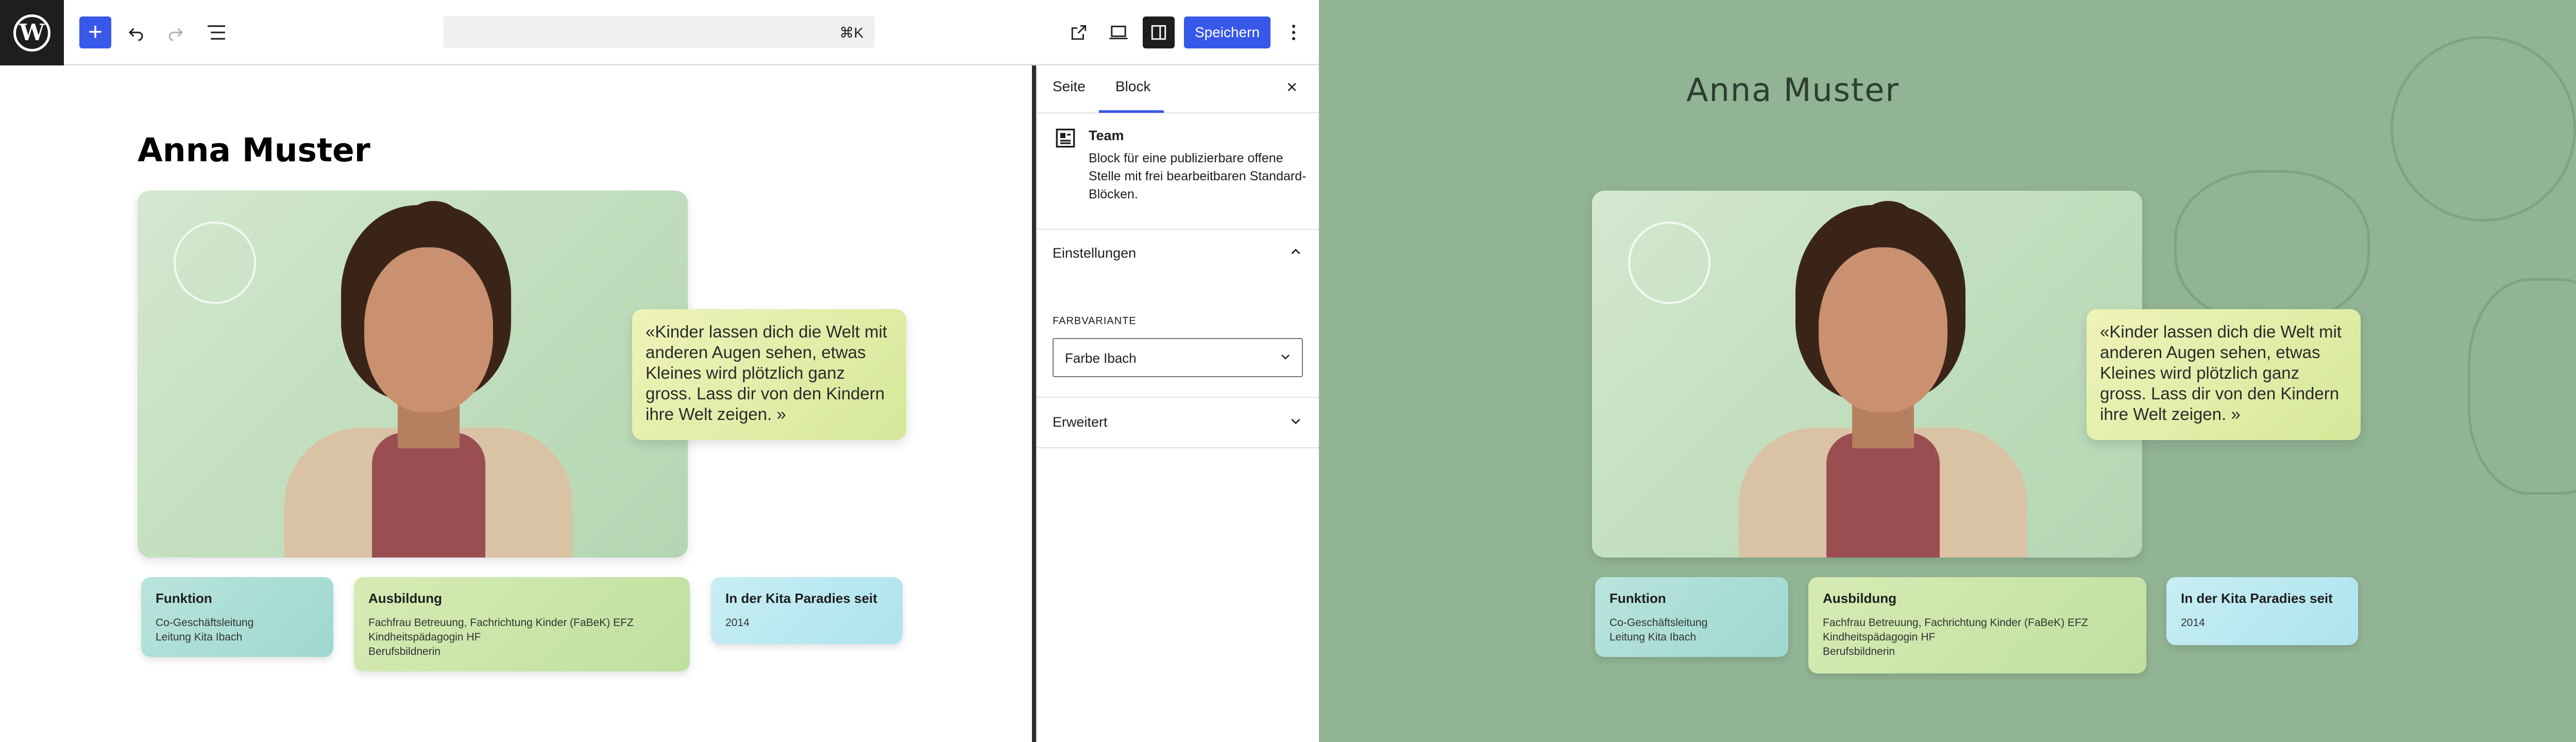  I want to click on settings-panel-toggle: Einstellungen, so click(1094, 253).